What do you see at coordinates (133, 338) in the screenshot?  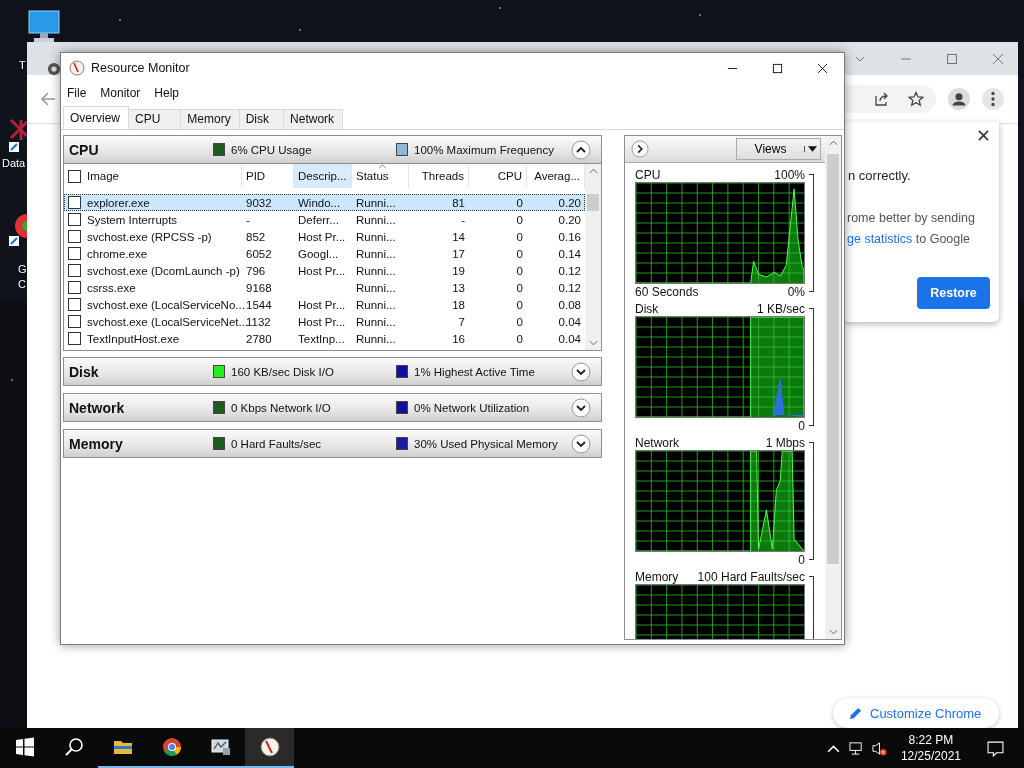 I see `table-cell: TextInputHost.exe` at bounding box center [133, 338].